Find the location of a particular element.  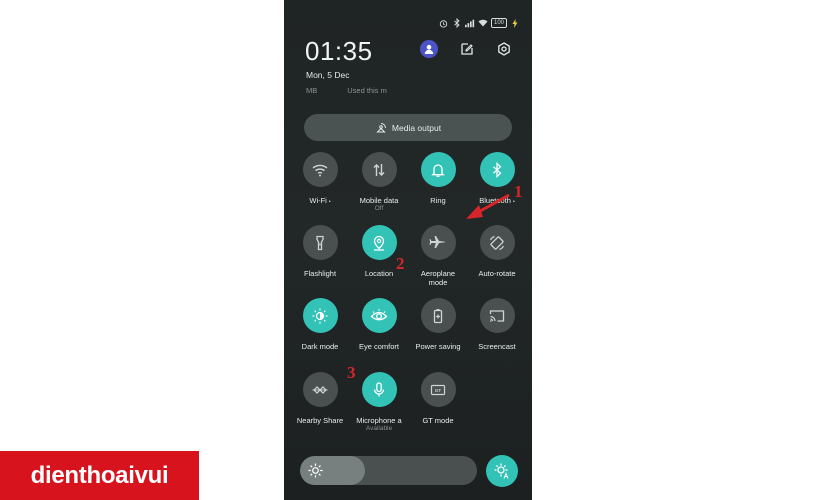

bell-icon is located at coordinates (438, 170).